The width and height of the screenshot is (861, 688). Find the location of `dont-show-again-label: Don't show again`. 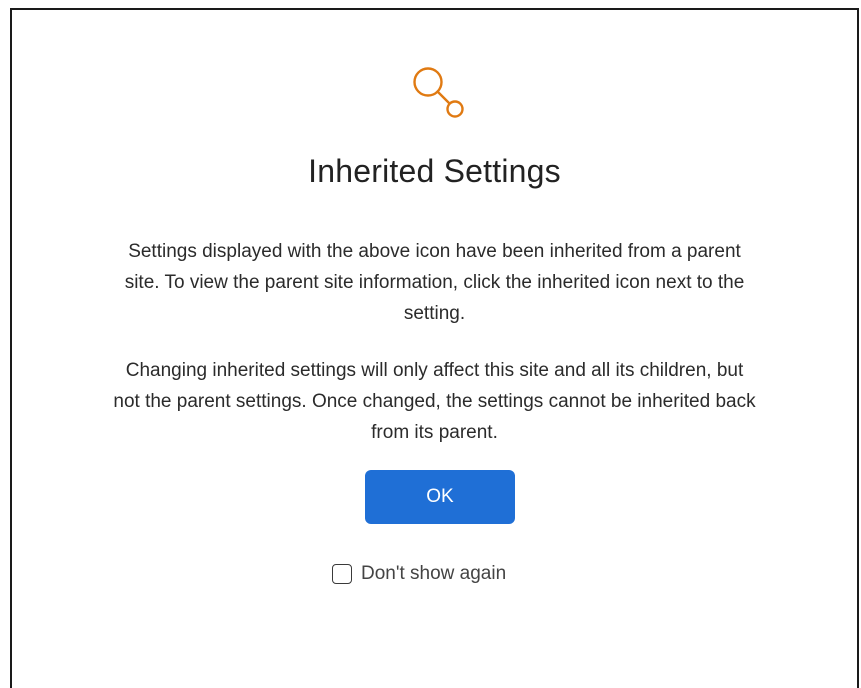

dont-show-again-label: Don't show again is located at coordinates (434, 573).